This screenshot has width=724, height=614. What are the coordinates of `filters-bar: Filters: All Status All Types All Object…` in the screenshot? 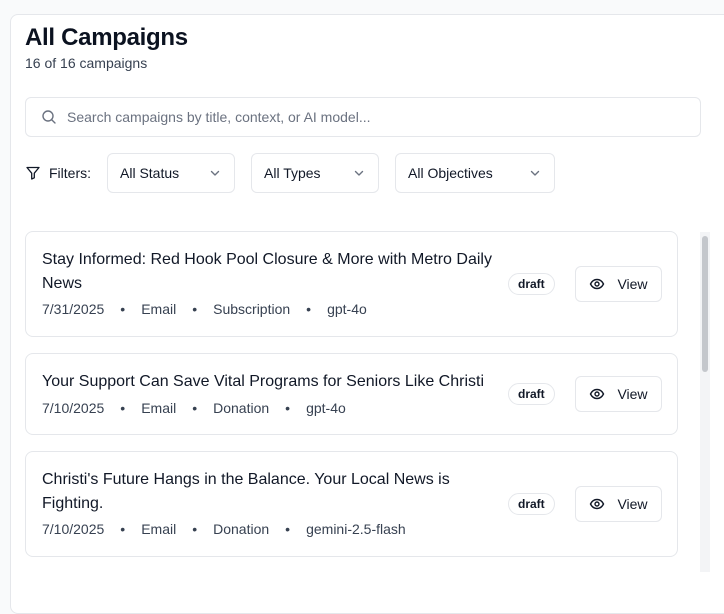 It's located at (298, 173).